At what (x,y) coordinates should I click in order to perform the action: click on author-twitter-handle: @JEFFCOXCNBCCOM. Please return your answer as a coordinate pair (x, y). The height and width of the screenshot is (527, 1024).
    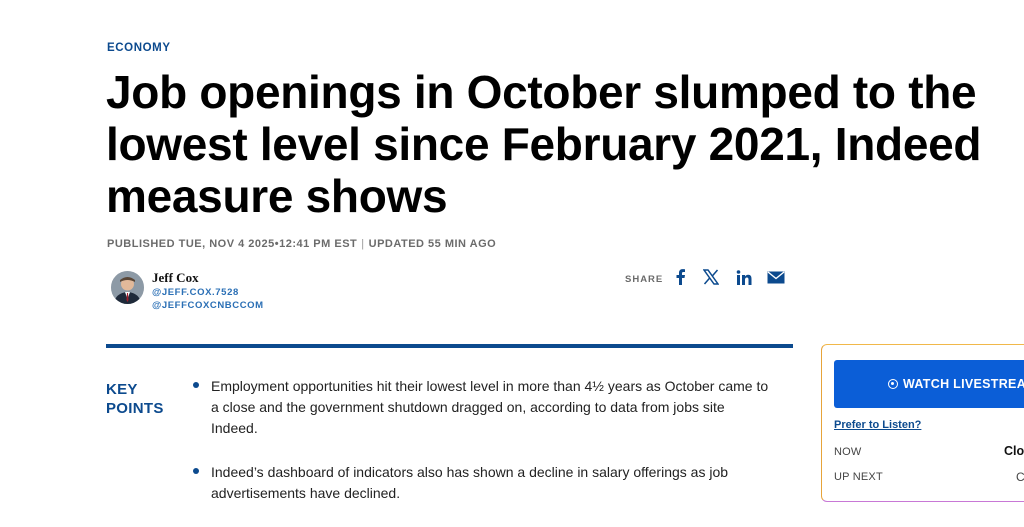
    Looking at the image, I should click on (208, 305).